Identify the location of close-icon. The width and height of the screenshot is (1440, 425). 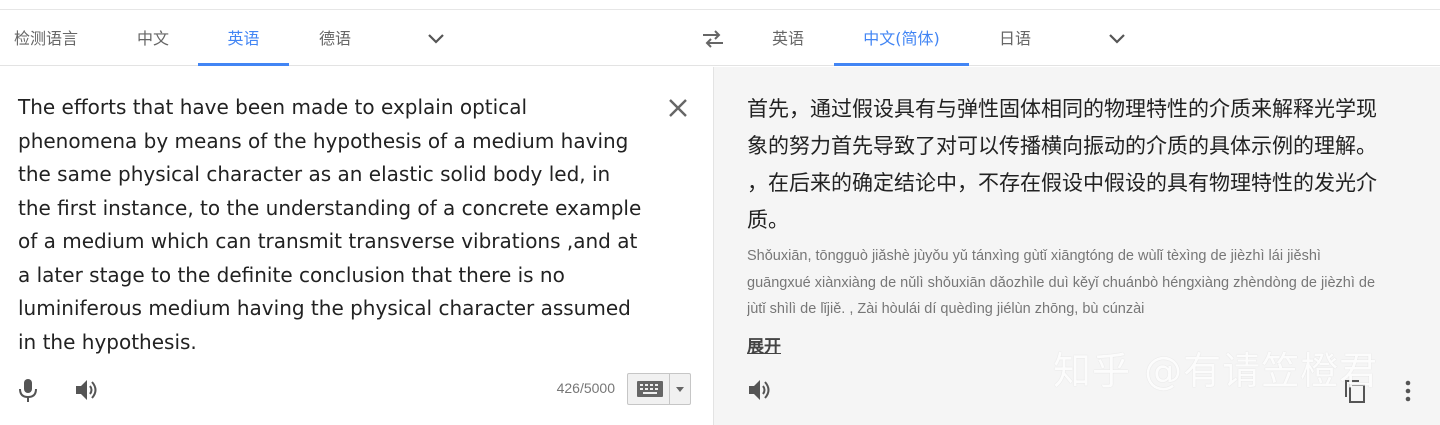
(678, 108).